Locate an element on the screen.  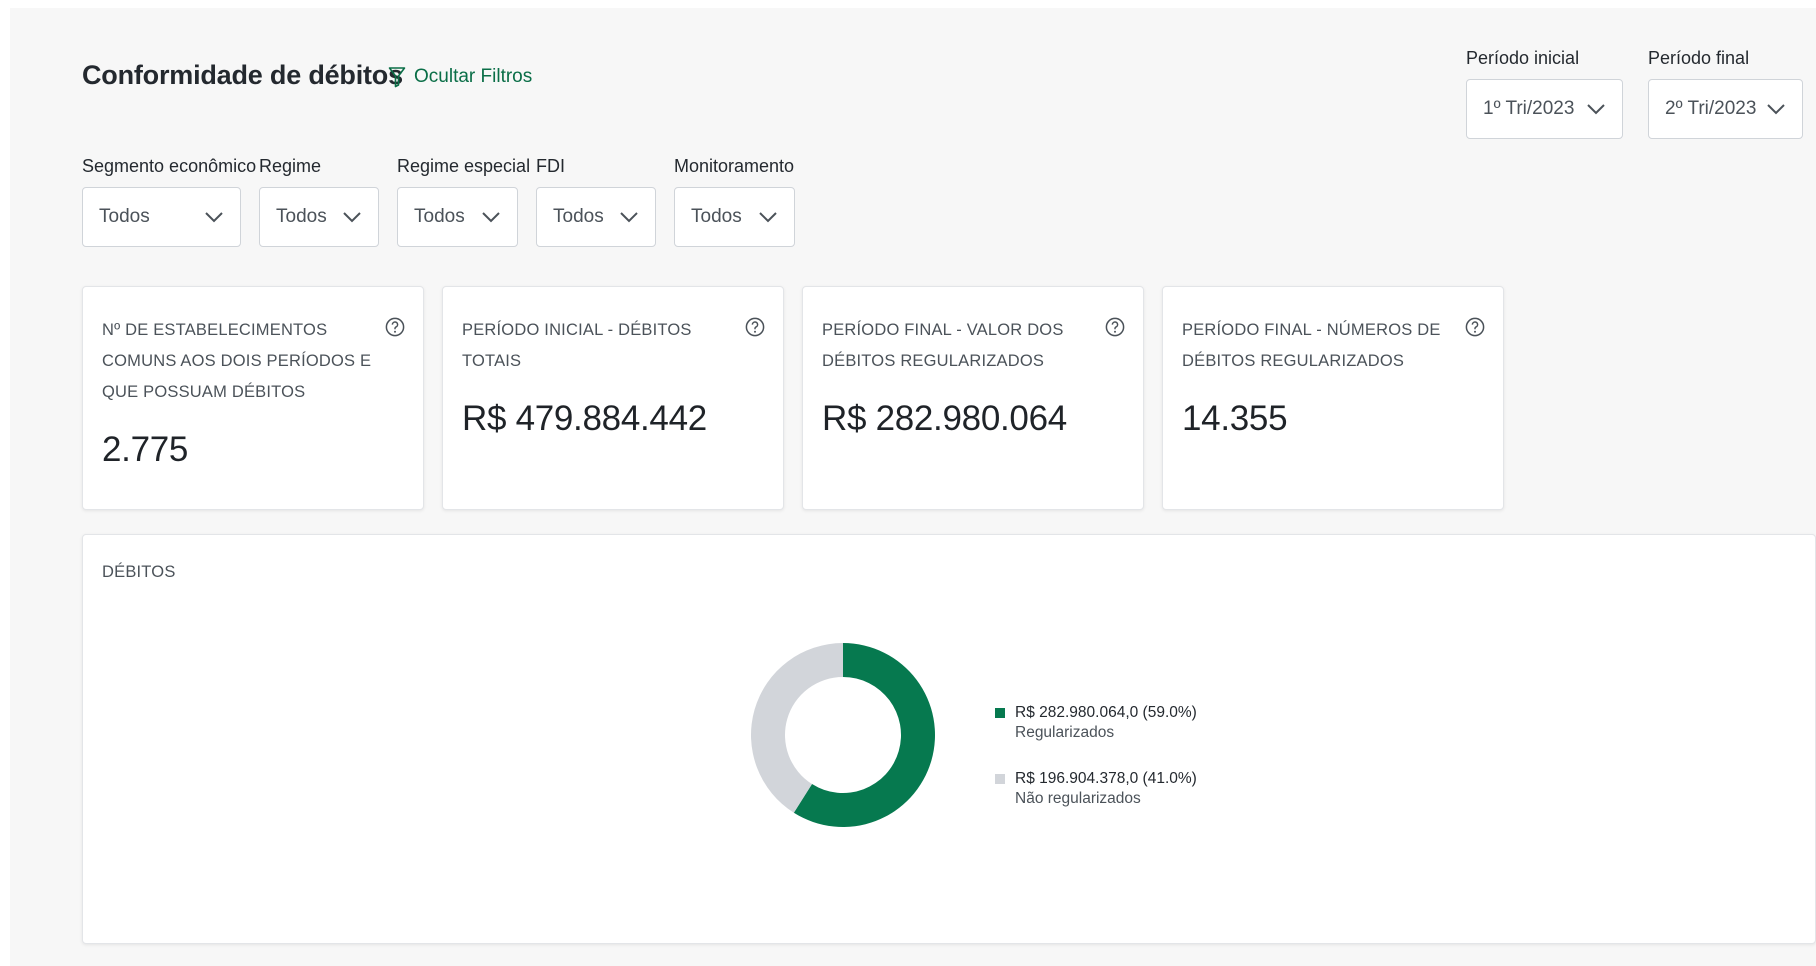
filter-monitoramento-label: Monitoramento is located at coordinates (734, 166).